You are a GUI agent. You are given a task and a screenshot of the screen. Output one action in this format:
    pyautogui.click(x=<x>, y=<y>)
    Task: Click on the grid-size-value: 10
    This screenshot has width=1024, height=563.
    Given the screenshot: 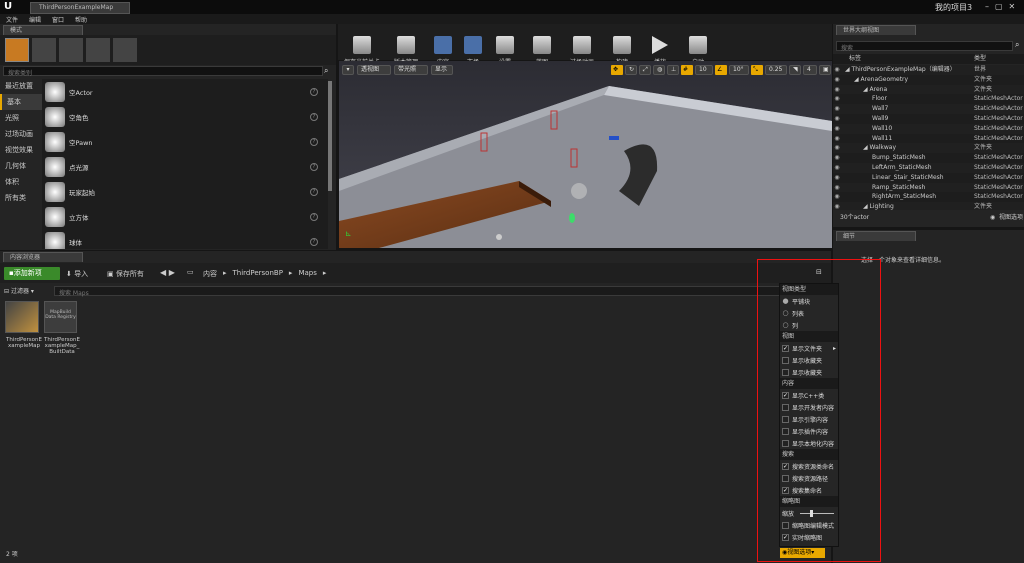 What is the action you would take?
    pyautogui.click(x=704, y=70)
    